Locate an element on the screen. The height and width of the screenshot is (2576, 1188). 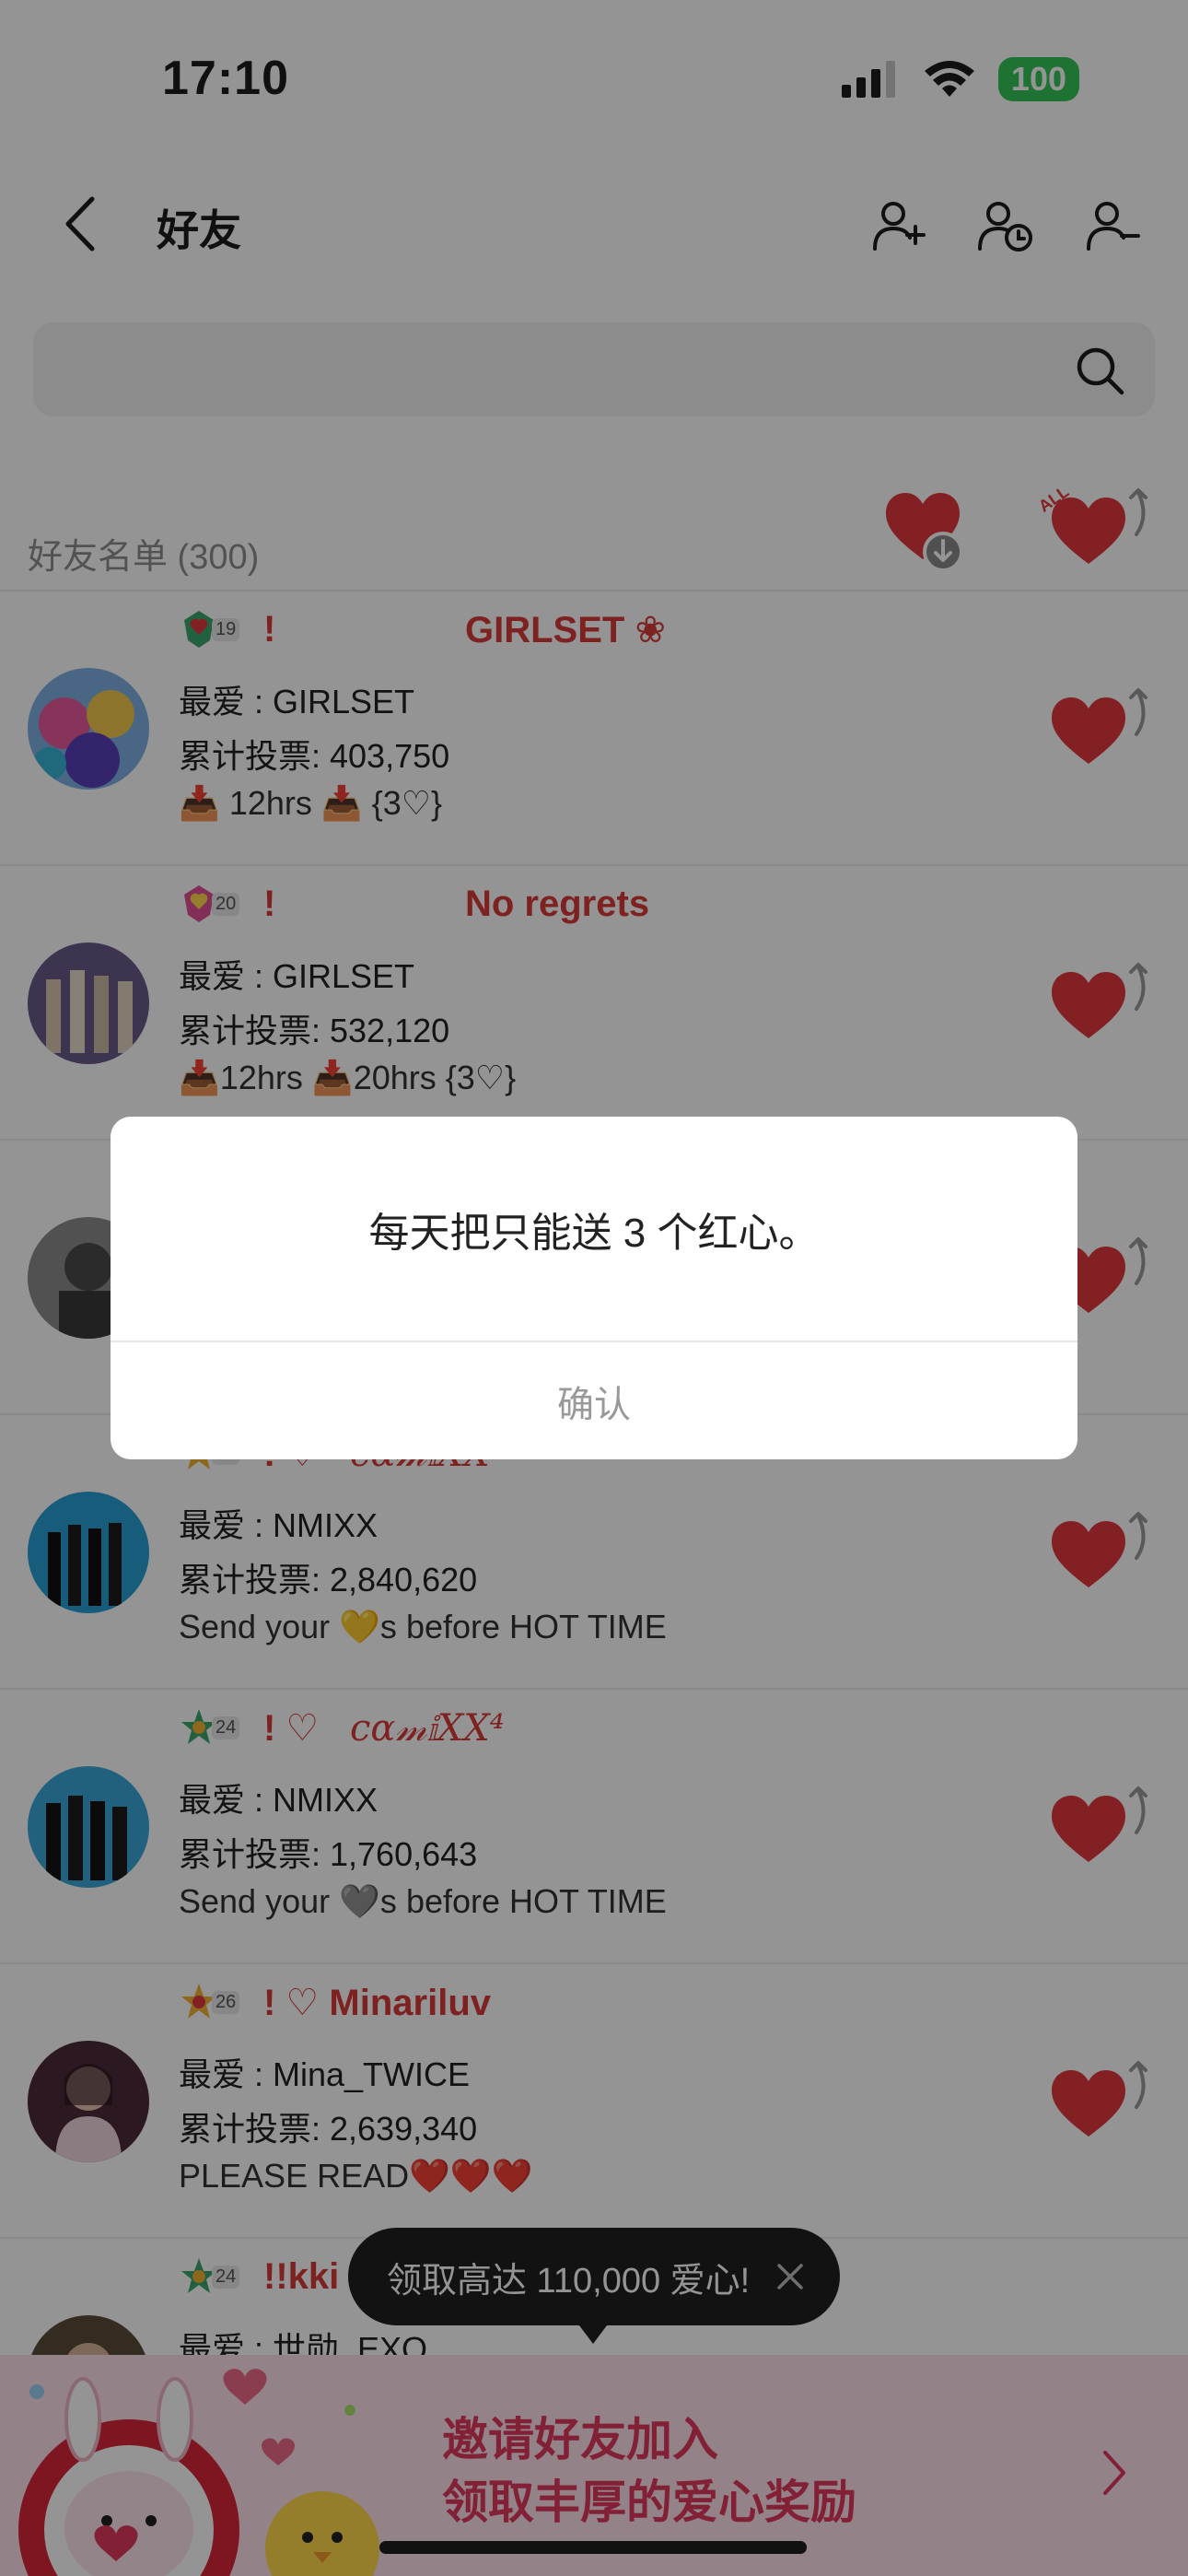
alert-dialog: 每天把只能送 3 个红心。 确认 is located at coordinates (594, 1288).